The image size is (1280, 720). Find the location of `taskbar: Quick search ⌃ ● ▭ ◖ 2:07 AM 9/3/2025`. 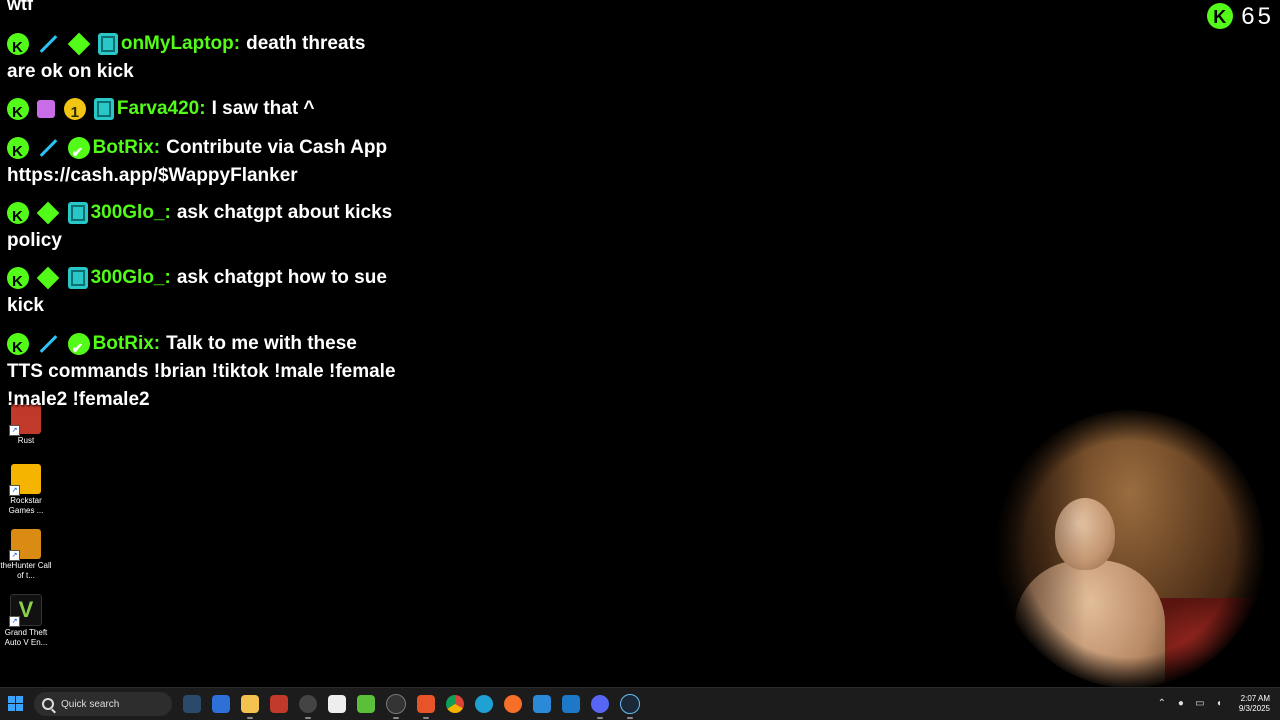

taskbar: Quick search ⌃ ● ▭ ◖ 2:07 AM 9/3/2025 is located at coordinates (640, 703).